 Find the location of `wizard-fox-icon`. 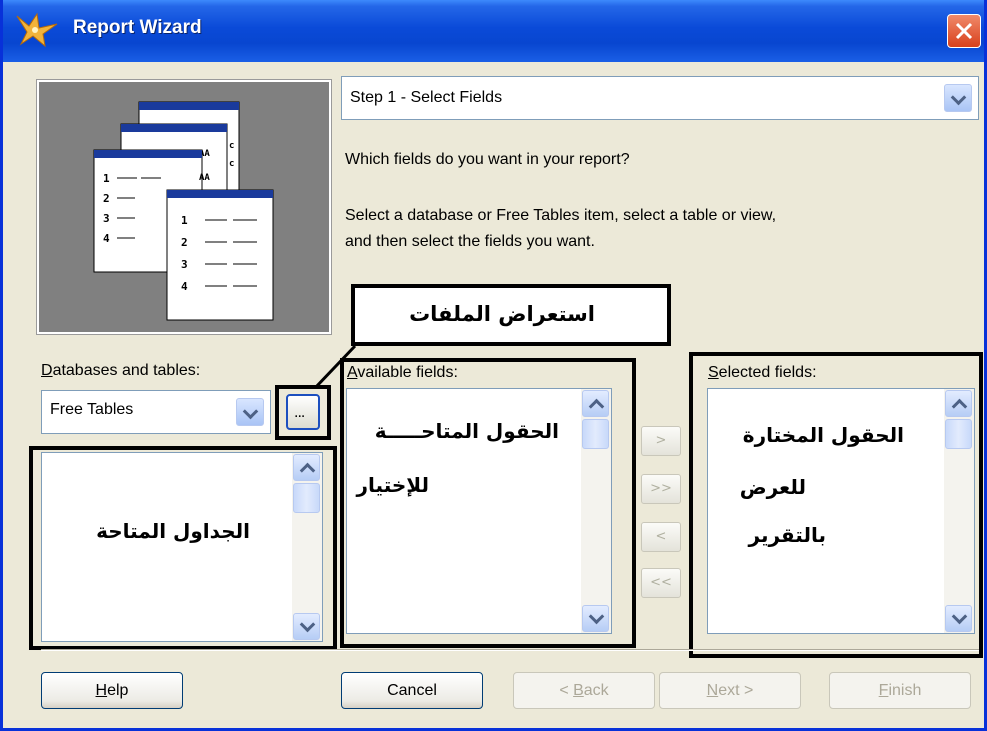

wizard-fox-icon is located at coordinates (37, 30).